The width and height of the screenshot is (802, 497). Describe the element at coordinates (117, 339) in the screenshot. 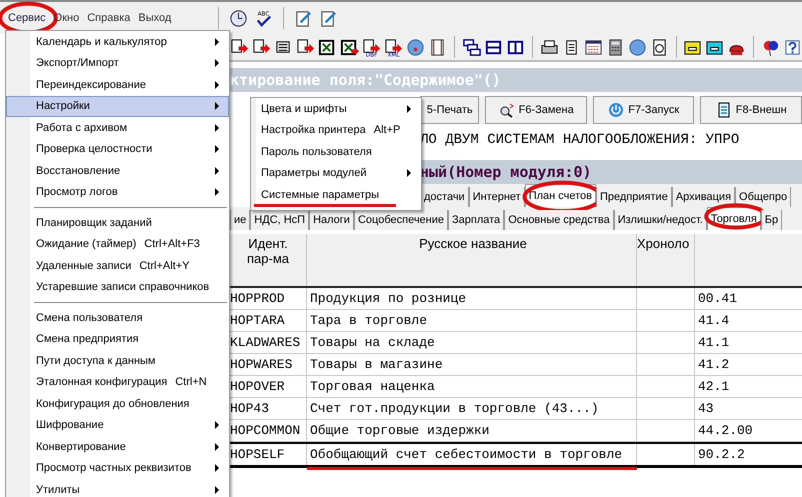

I see `menu-item: Смена предприятия` at that location.